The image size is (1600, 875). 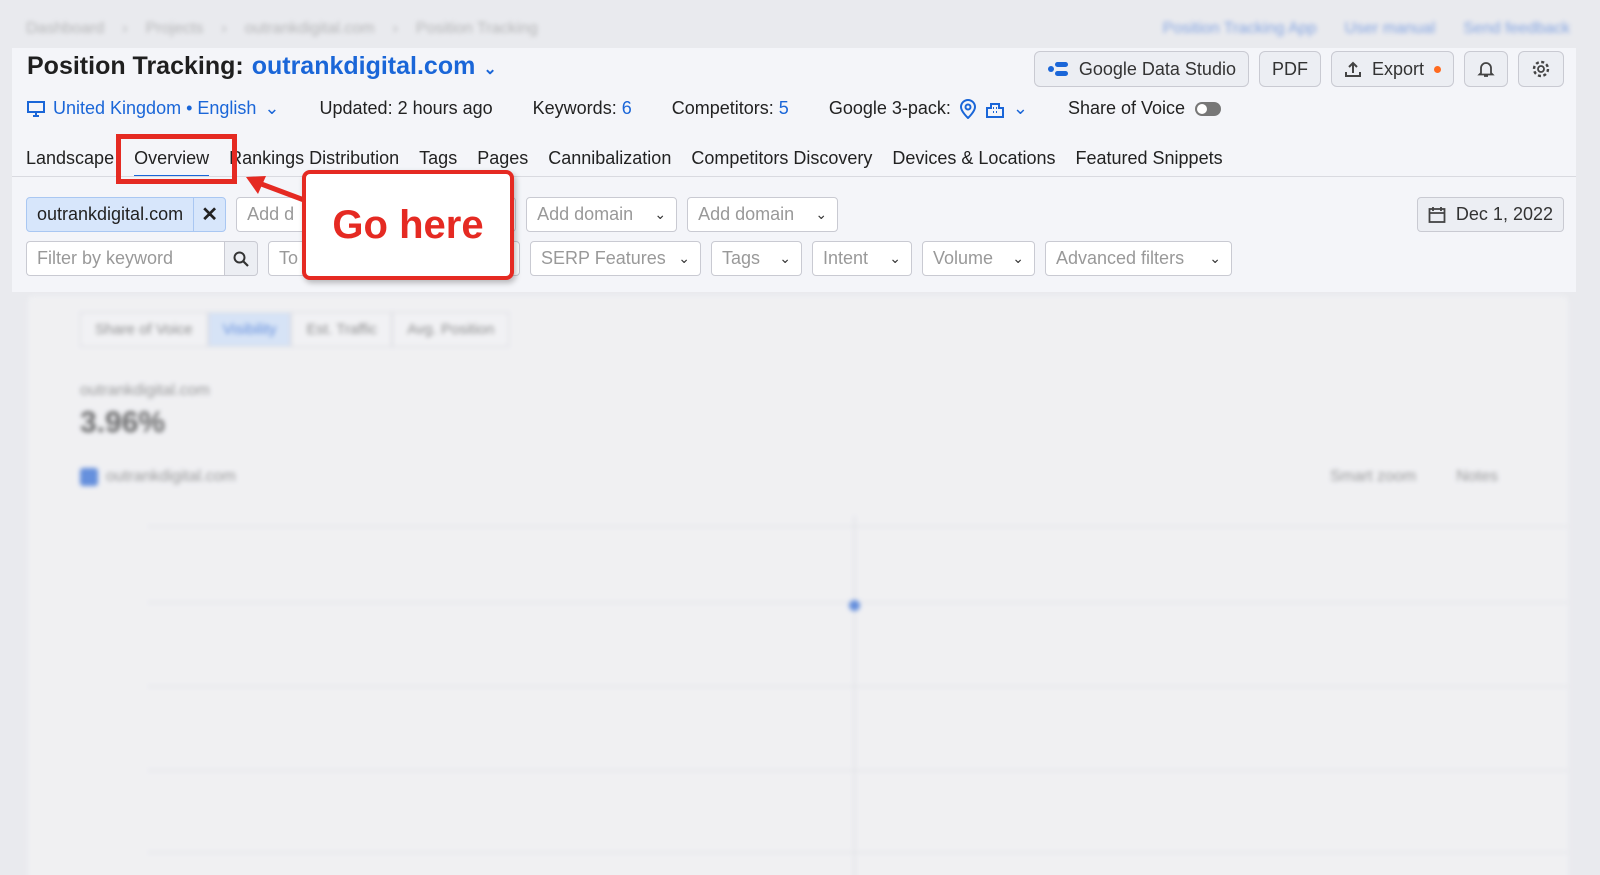 I want to click on building-icon, so click(x=995, y=109).